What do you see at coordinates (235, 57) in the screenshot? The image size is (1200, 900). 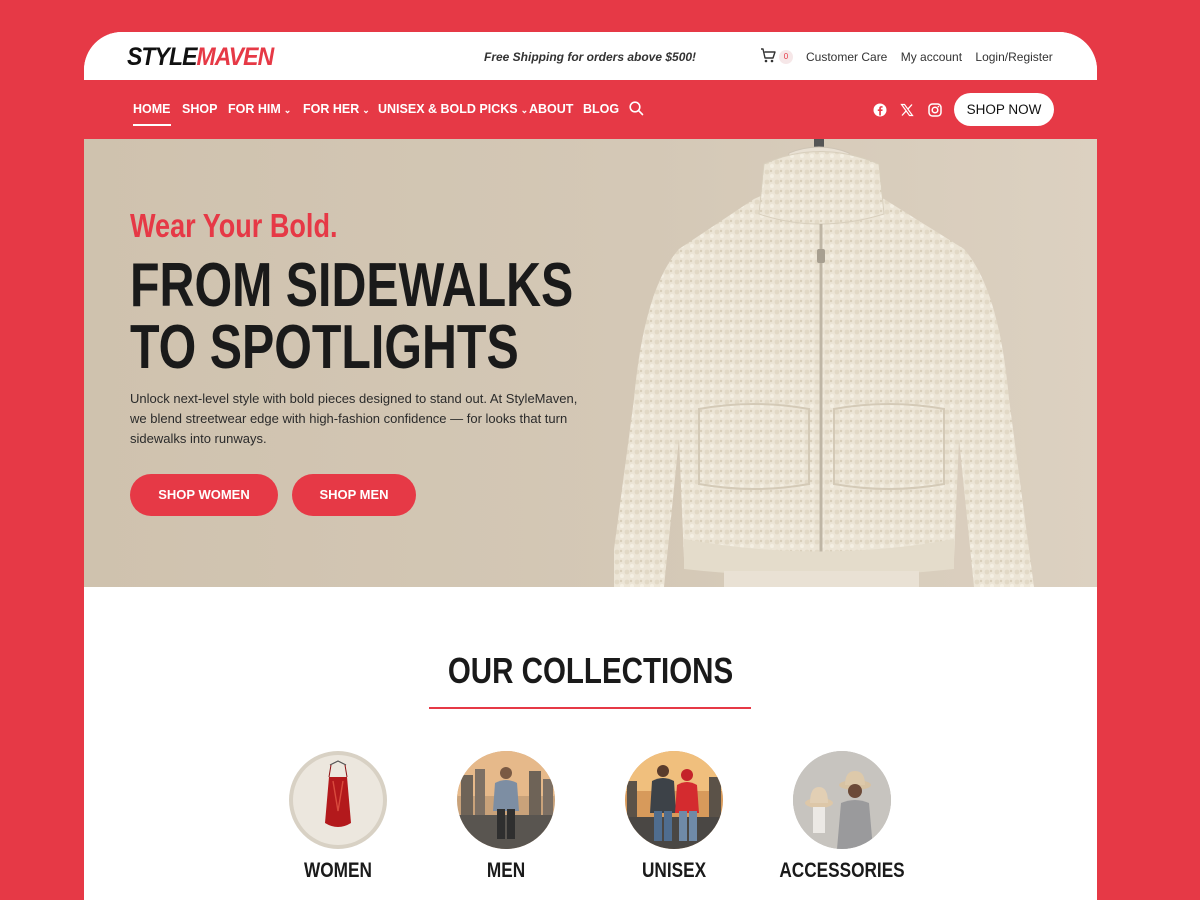 I see `brand-logo-part2: MAVEN` at bounding box center [235, 57].